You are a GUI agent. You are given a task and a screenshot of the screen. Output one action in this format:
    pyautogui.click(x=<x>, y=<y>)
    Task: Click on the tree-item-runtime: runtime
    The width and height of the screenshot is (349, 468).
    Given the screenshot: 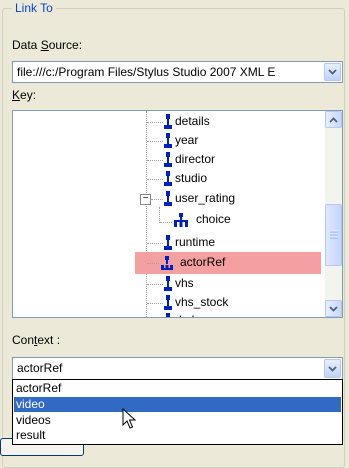 What is the action you would take?
    pyautogui.click(x=168, y=243)
    